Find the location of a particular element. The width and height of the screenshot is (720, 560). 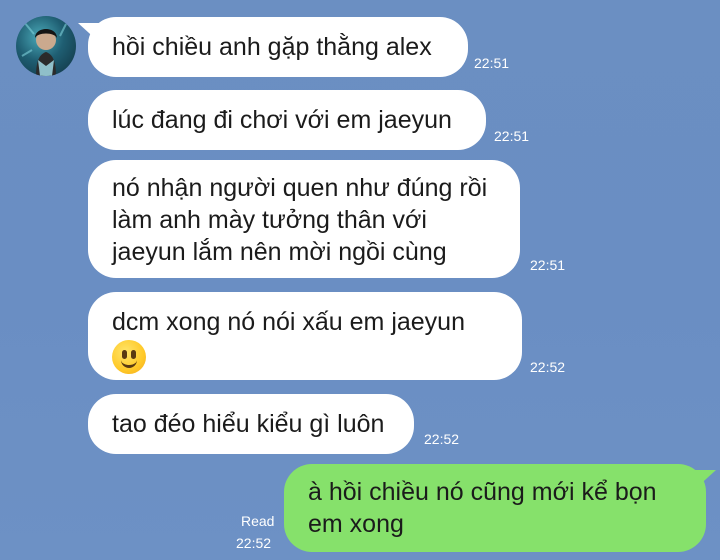

contact-avatar-icon is located at coordinates (44, 48).